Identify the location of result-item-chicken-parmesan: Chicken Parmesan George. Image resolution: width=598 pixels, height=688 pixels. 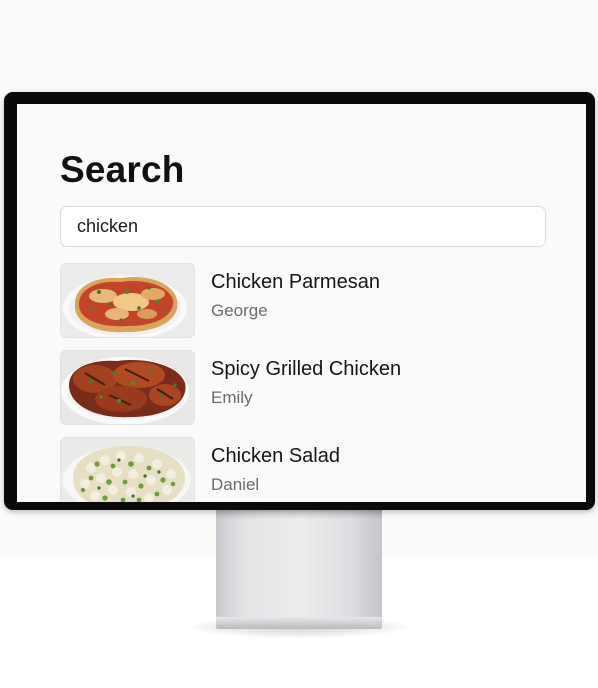
(310, 300).